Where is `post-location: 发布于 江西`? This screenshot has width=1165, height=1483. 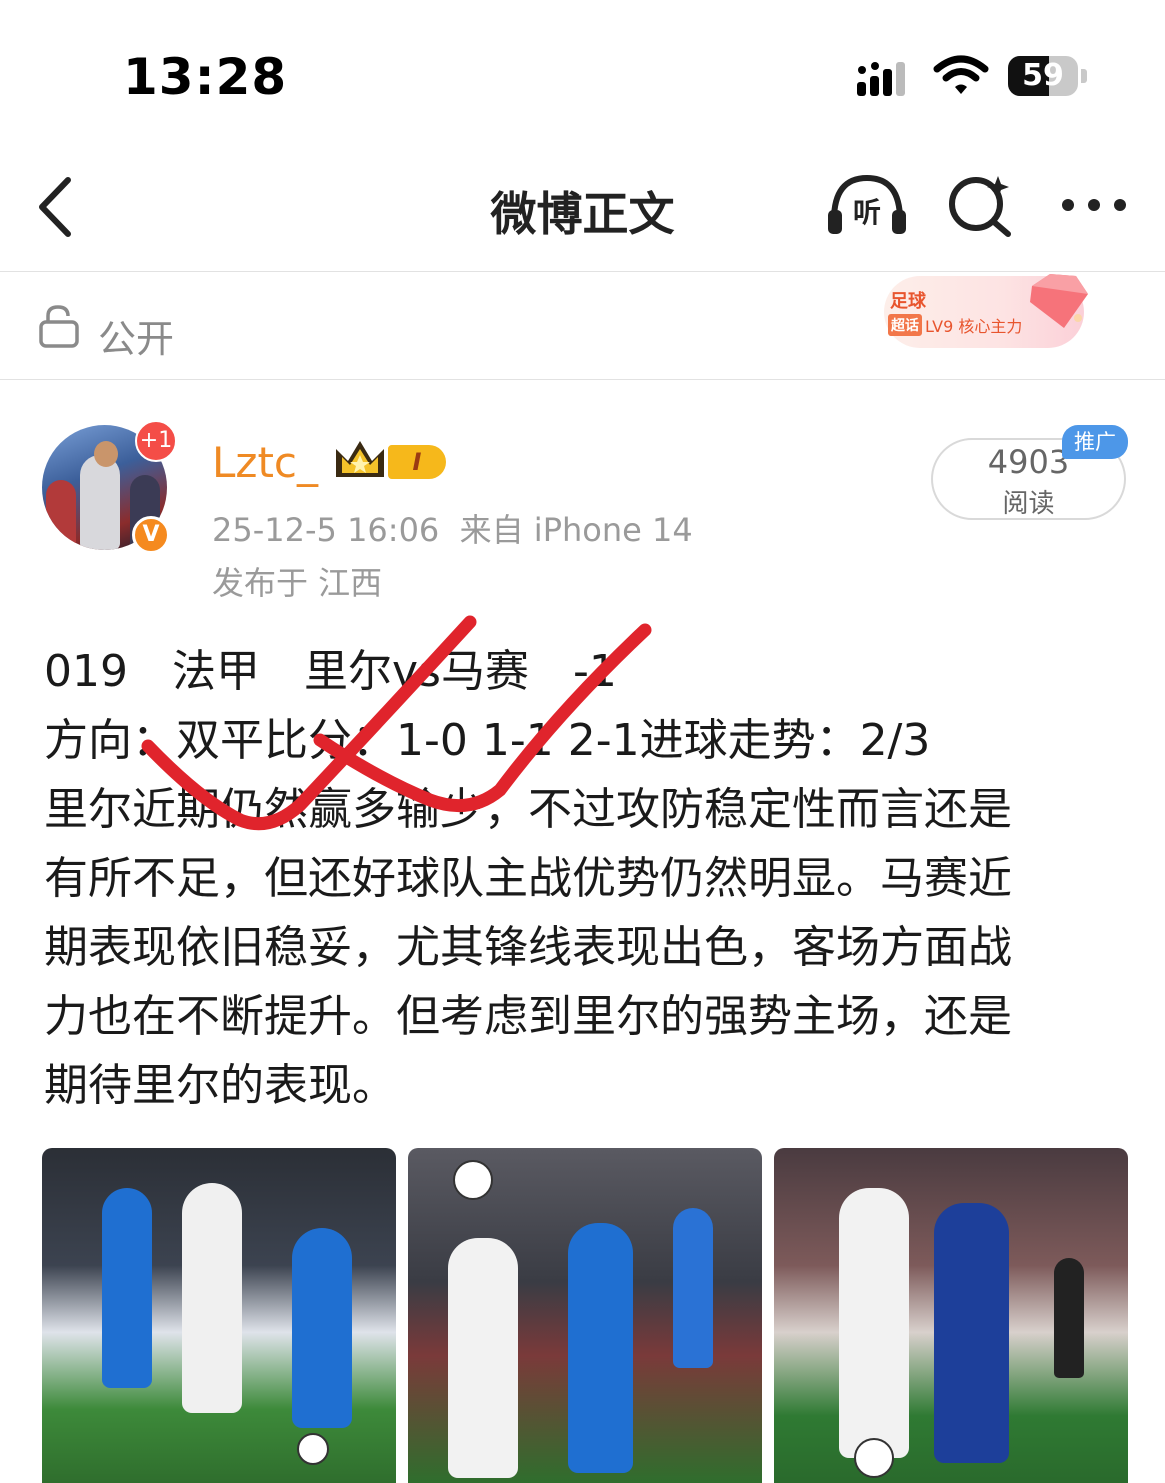 post-location: 发布于 江西 is located at coordinates (297, 583).